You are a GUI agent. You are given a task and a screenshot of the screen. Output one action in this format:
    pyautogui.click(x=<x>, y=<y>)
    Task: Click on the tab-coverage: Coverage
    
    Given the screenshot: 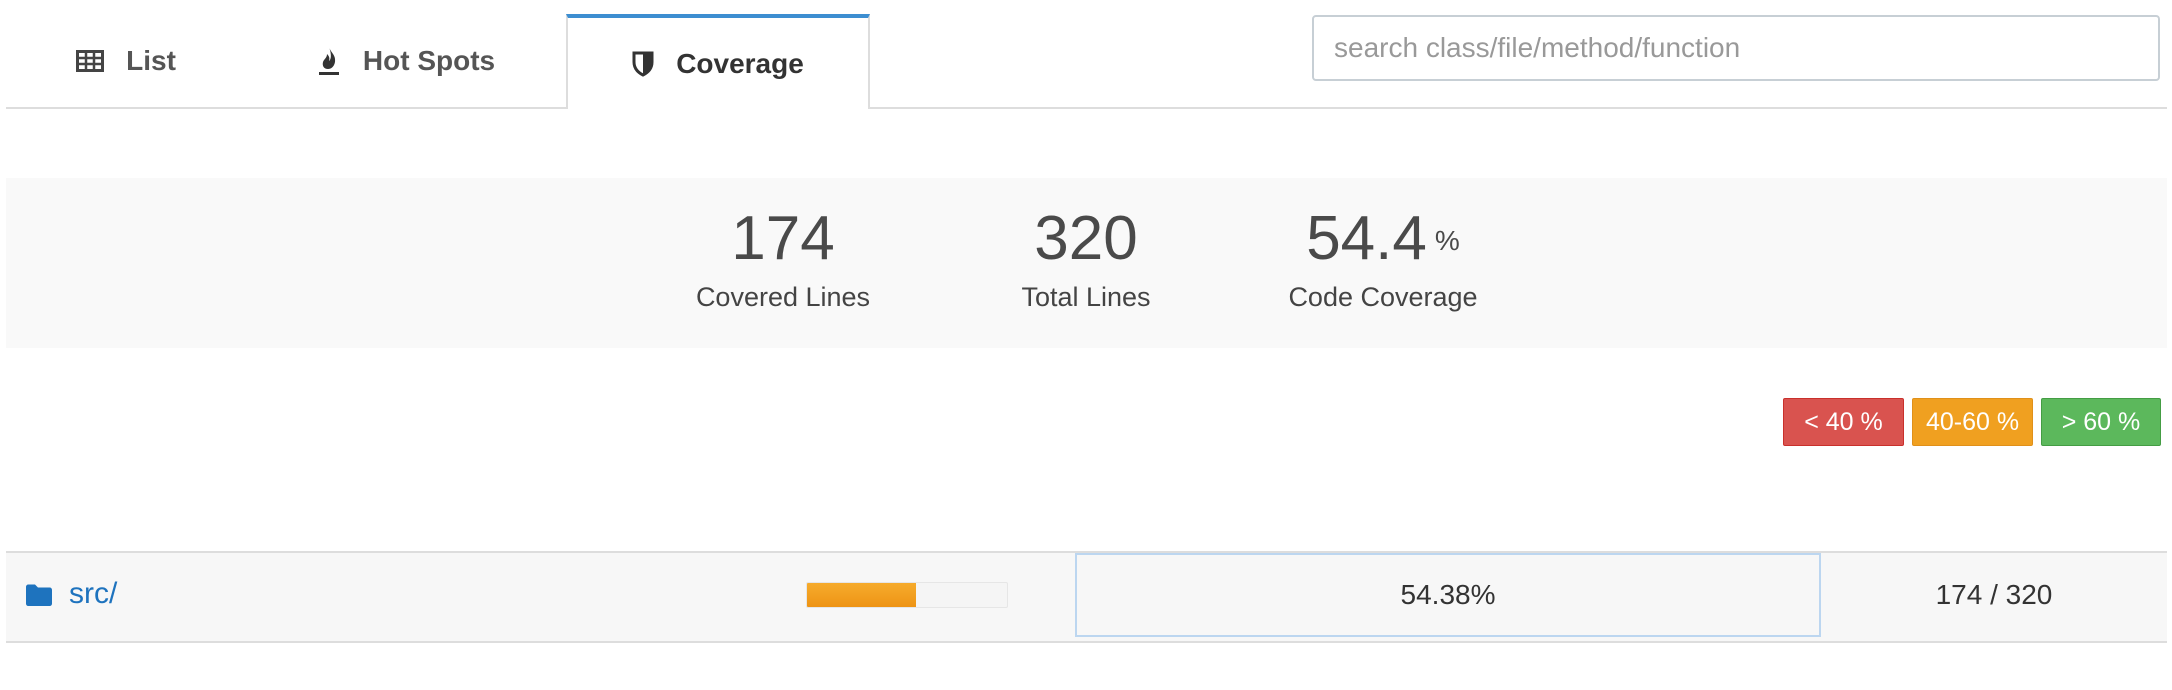 What is the action you would take?
    pyautogui.click(x=718, y=61)
    